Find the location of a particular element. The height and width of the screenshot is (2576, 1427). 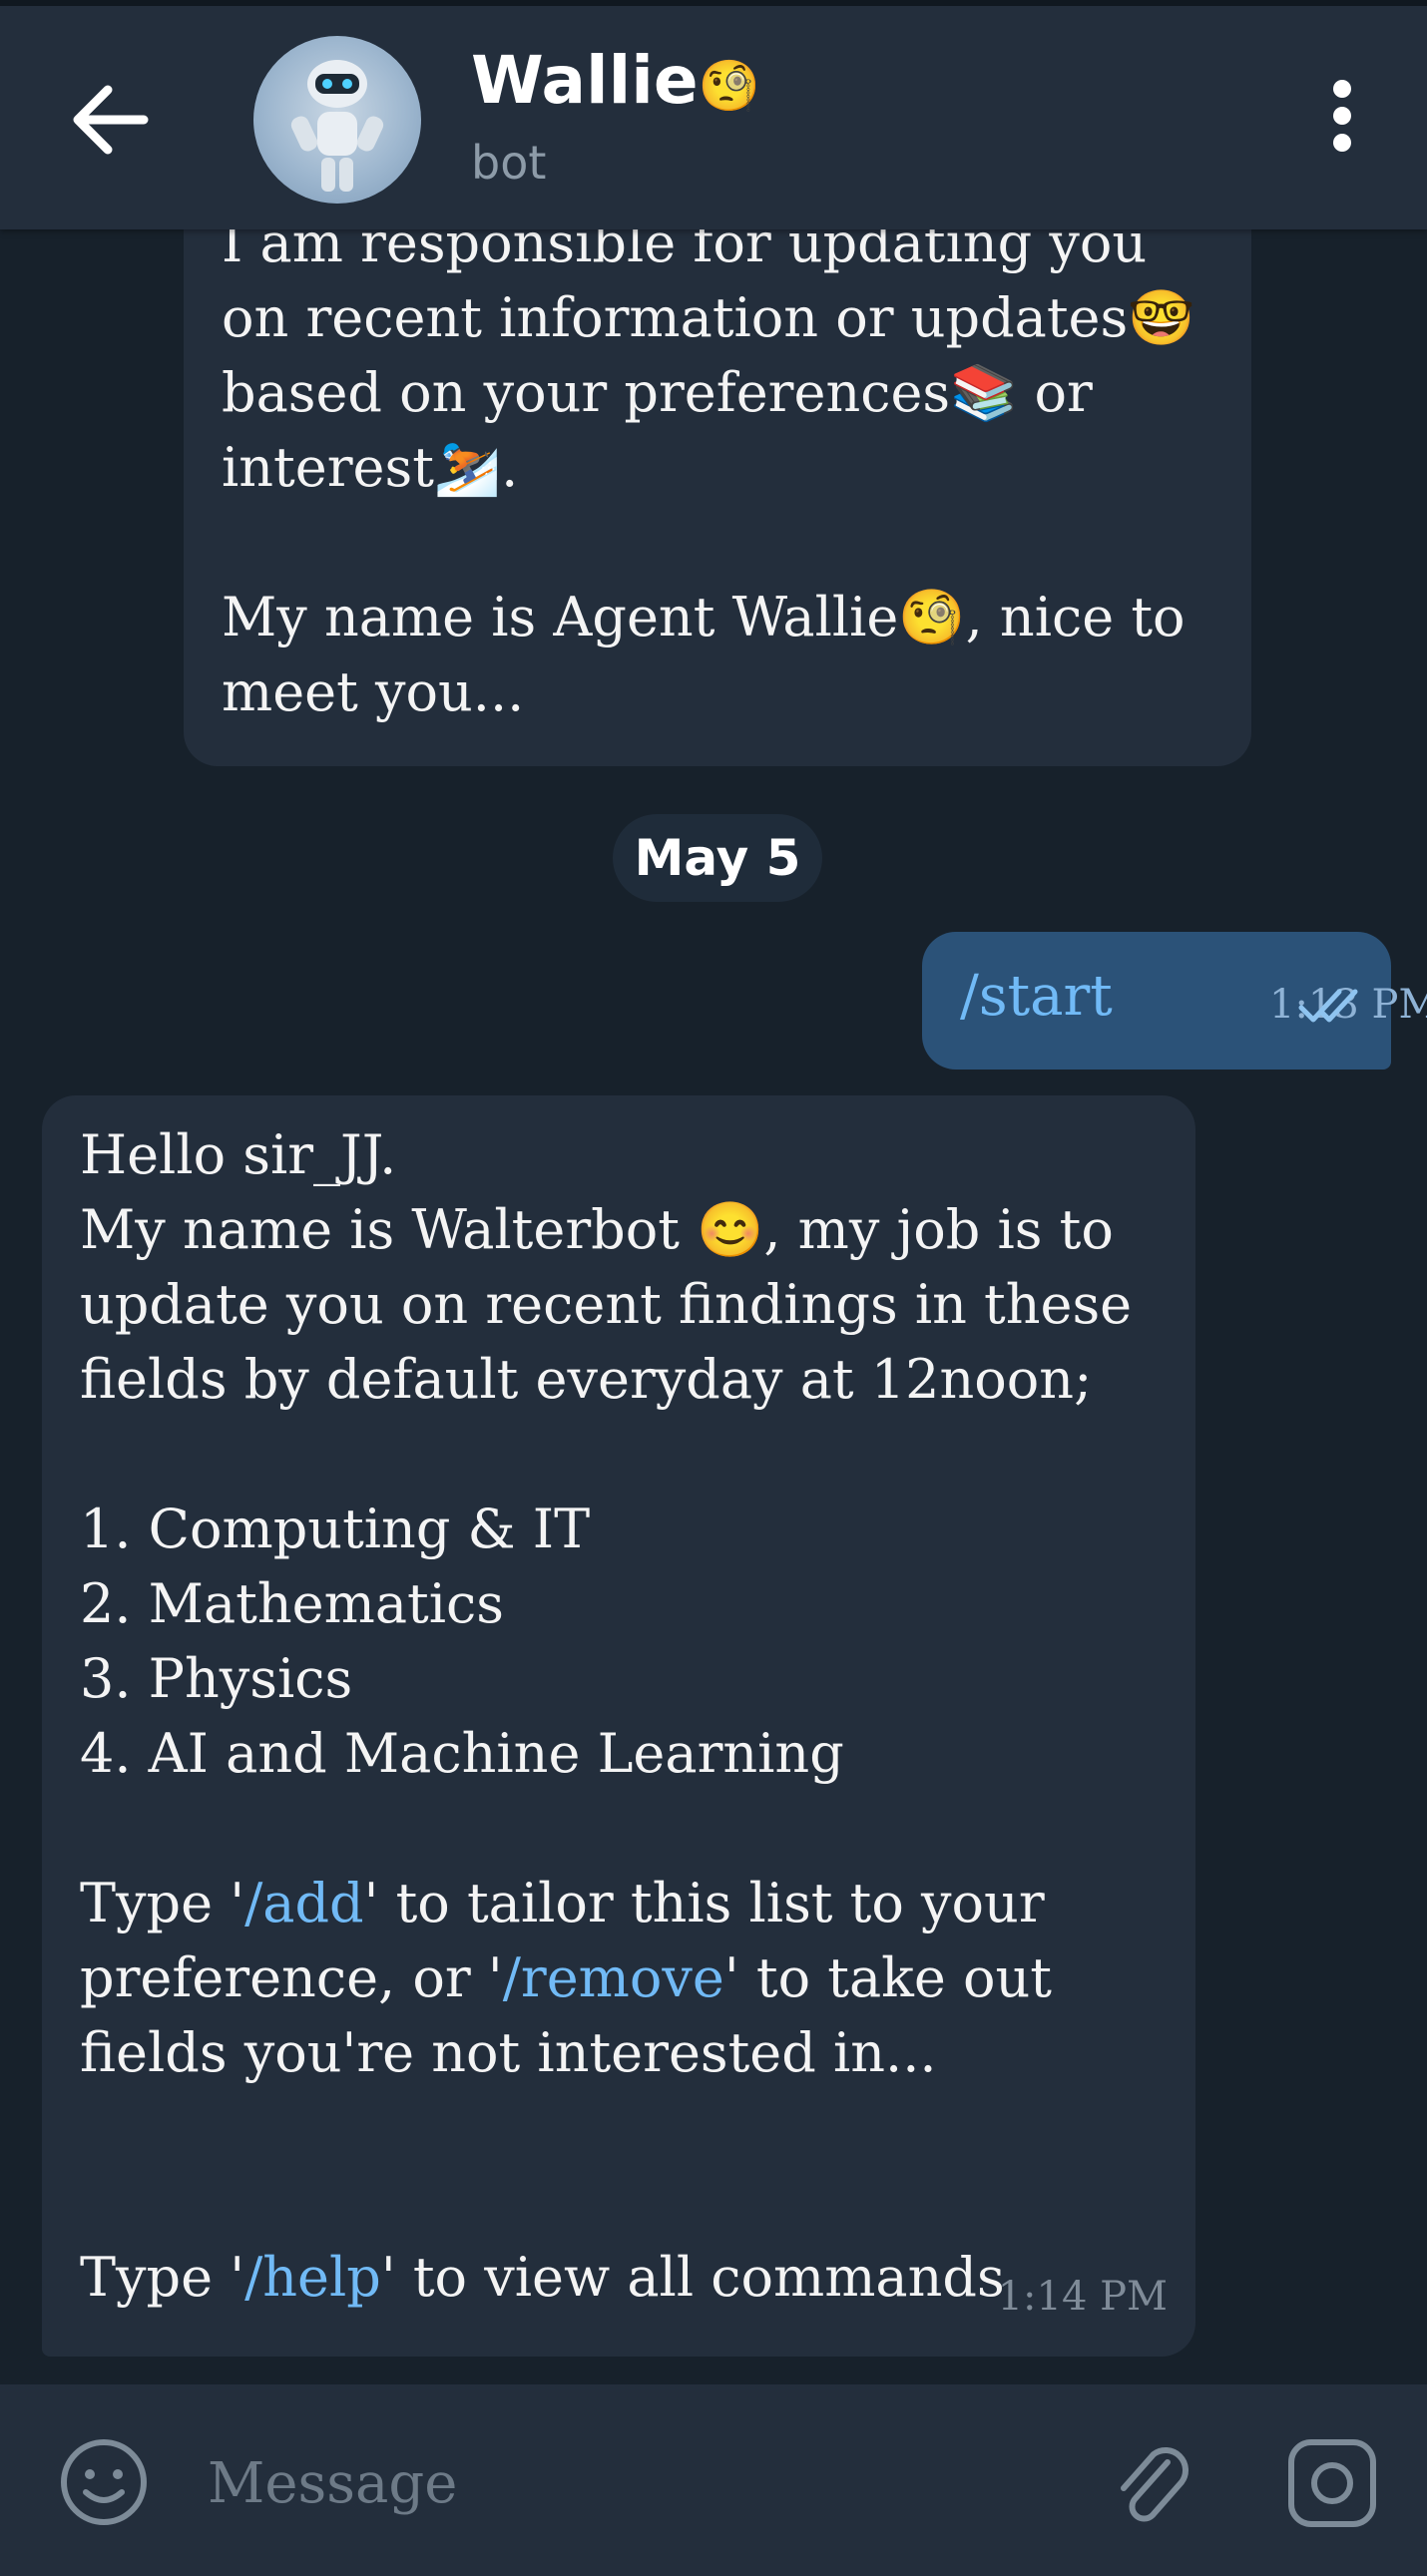

arrow-left-icon is located at coordinates (111, 120).